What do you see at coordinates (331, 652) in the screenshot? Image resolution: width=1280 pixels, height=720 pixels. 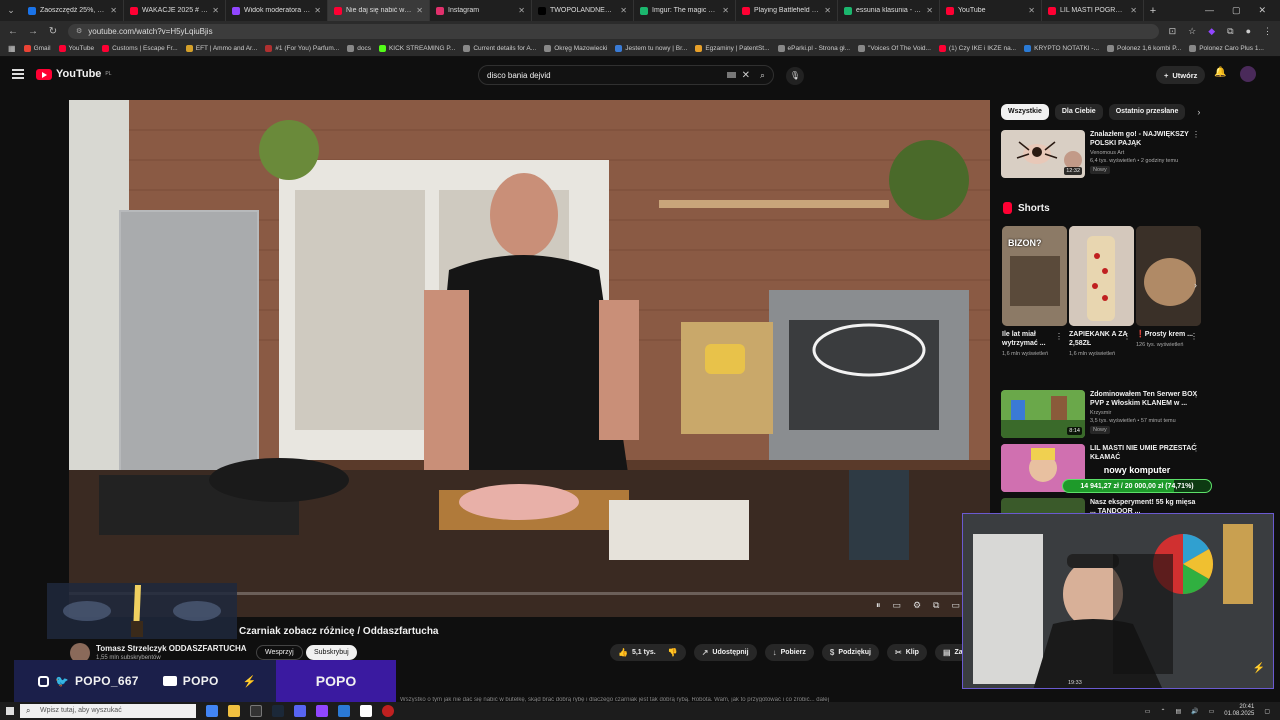 I see `subscribe-button: Subskrybuj` at bounding box center [331, 652].